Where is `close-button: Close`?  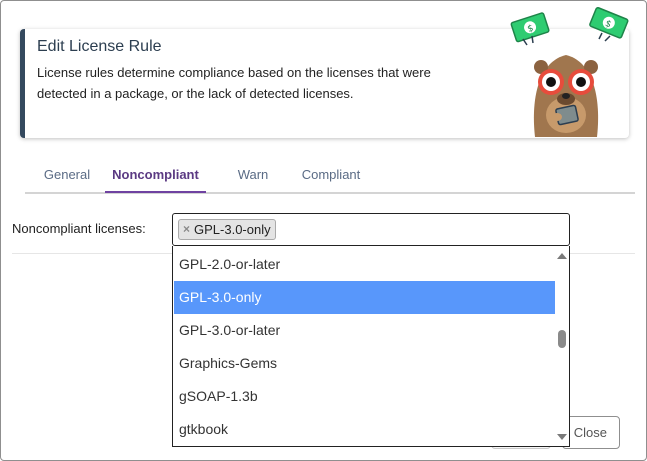 close-button: Close is located at coordinates (591, 432).